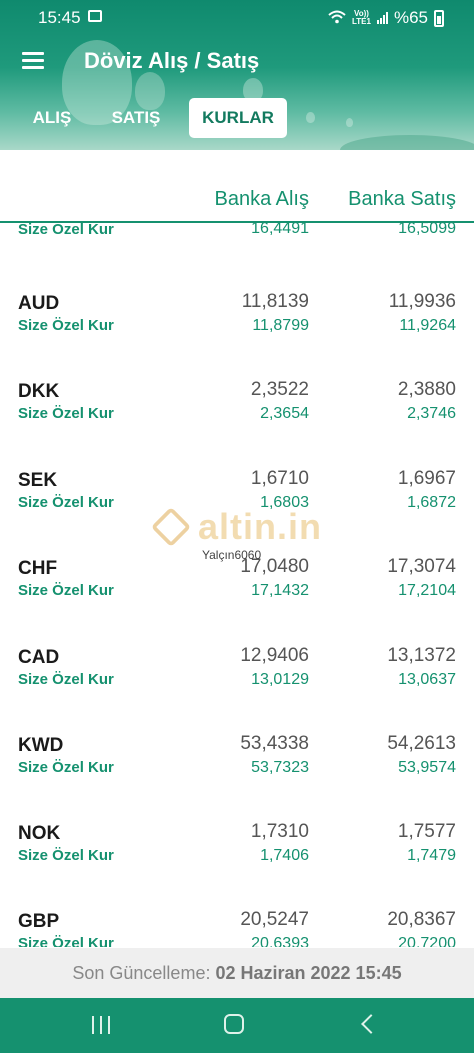 The image size is (474, 1053). What do you see at coordinates (280, 941) in the screenshot?
I see `special-buy-value: 20,6393` at bounding box center [280, 941].